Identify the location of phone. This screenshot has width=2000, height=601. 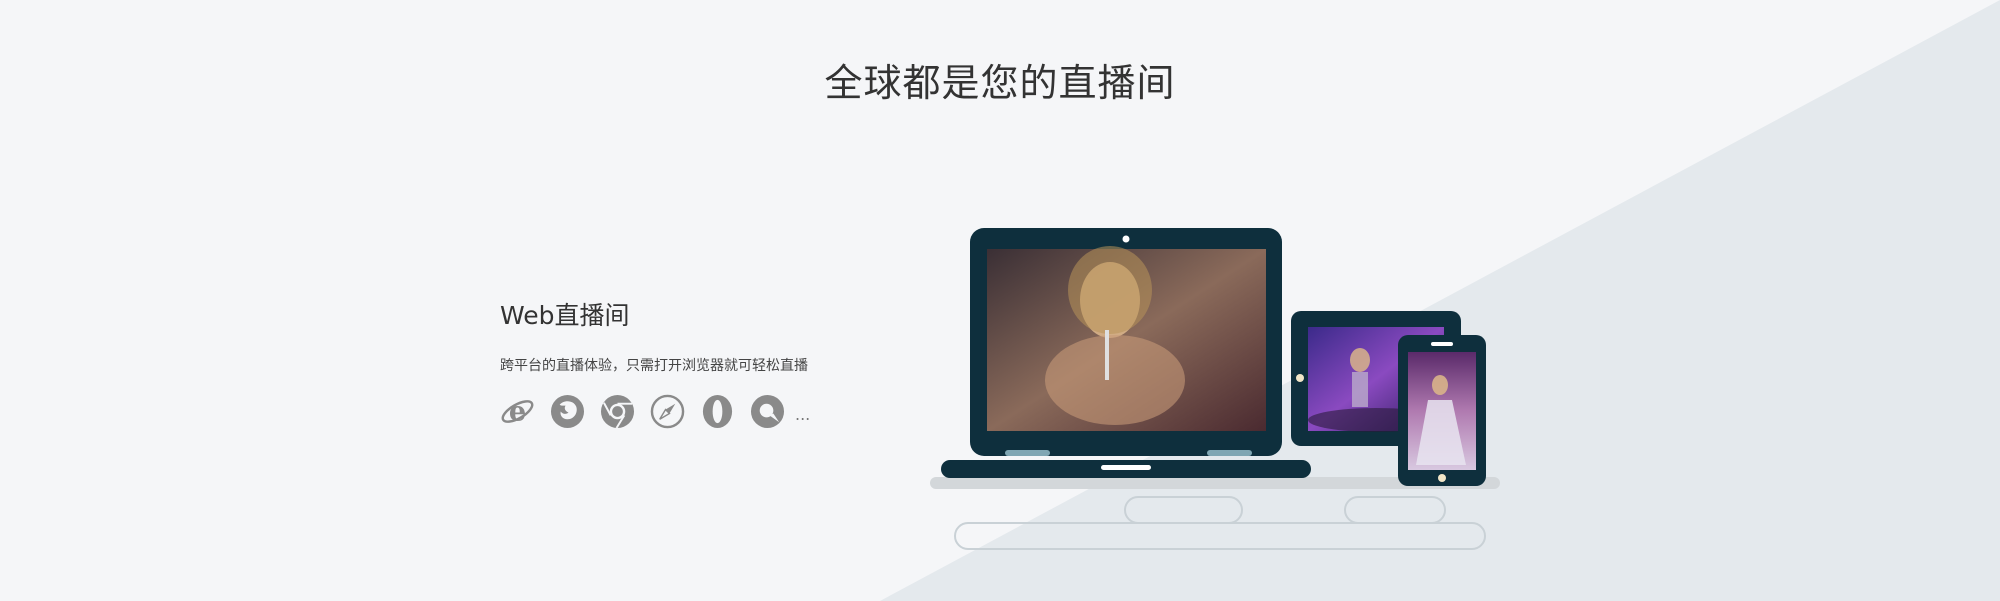
(1442, 410).